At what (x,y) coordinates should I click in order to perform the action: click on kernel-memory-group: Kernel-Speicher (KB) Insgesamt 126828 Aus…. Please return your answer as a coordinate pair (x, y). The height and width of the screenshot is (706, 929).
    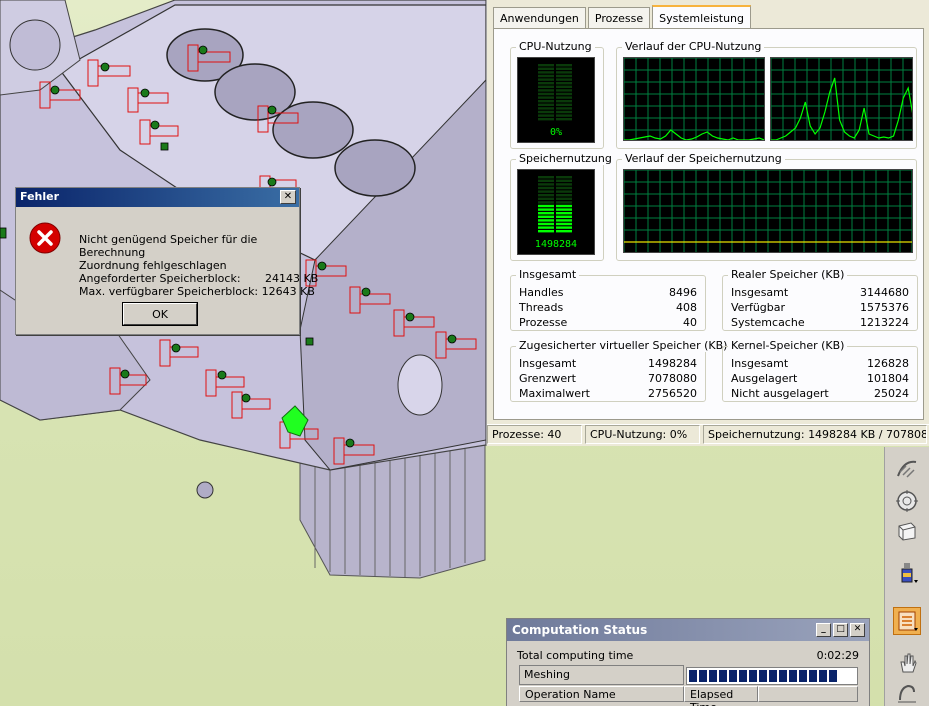
    Looking at the image, I should click on (820, 370).